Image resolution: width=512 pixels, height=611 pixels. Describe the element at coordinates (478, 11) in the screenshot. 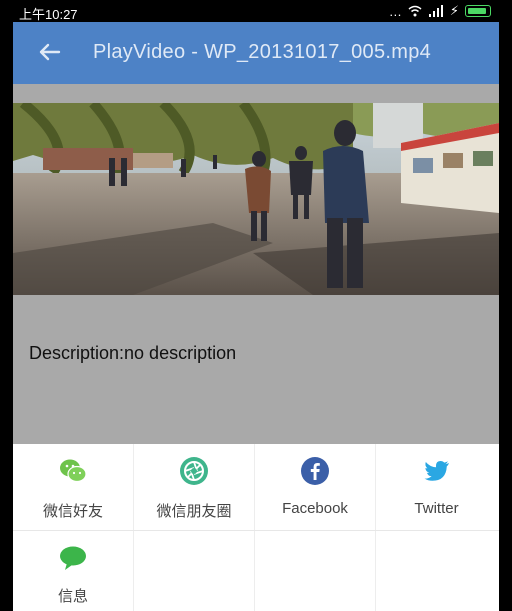

I see `battery-icon` at that location.